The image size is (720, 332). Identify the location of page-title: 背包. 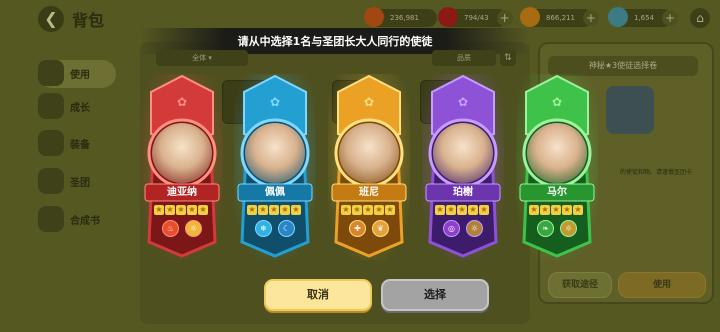
(88, 20).